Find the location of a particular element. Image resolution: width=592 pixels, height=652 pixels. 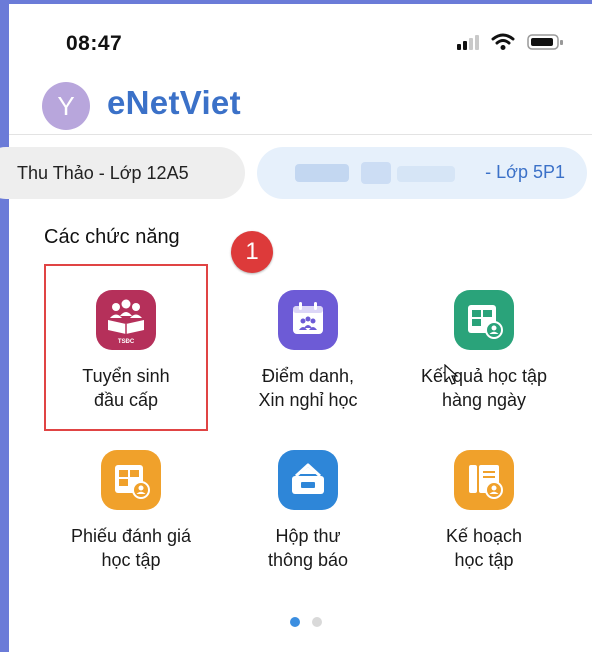

battery-icon is located at coordinates (545, 42).